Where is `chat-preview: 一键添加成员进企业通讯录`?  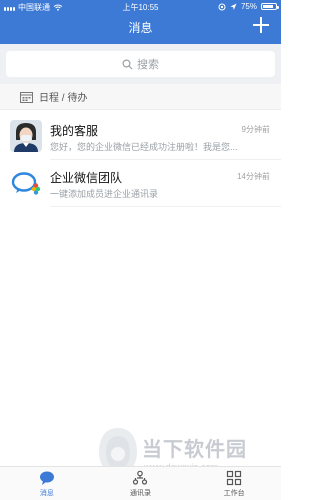 chat-preview: 一键添加成员进企业通讯录 is located at coordinates (104, 194).